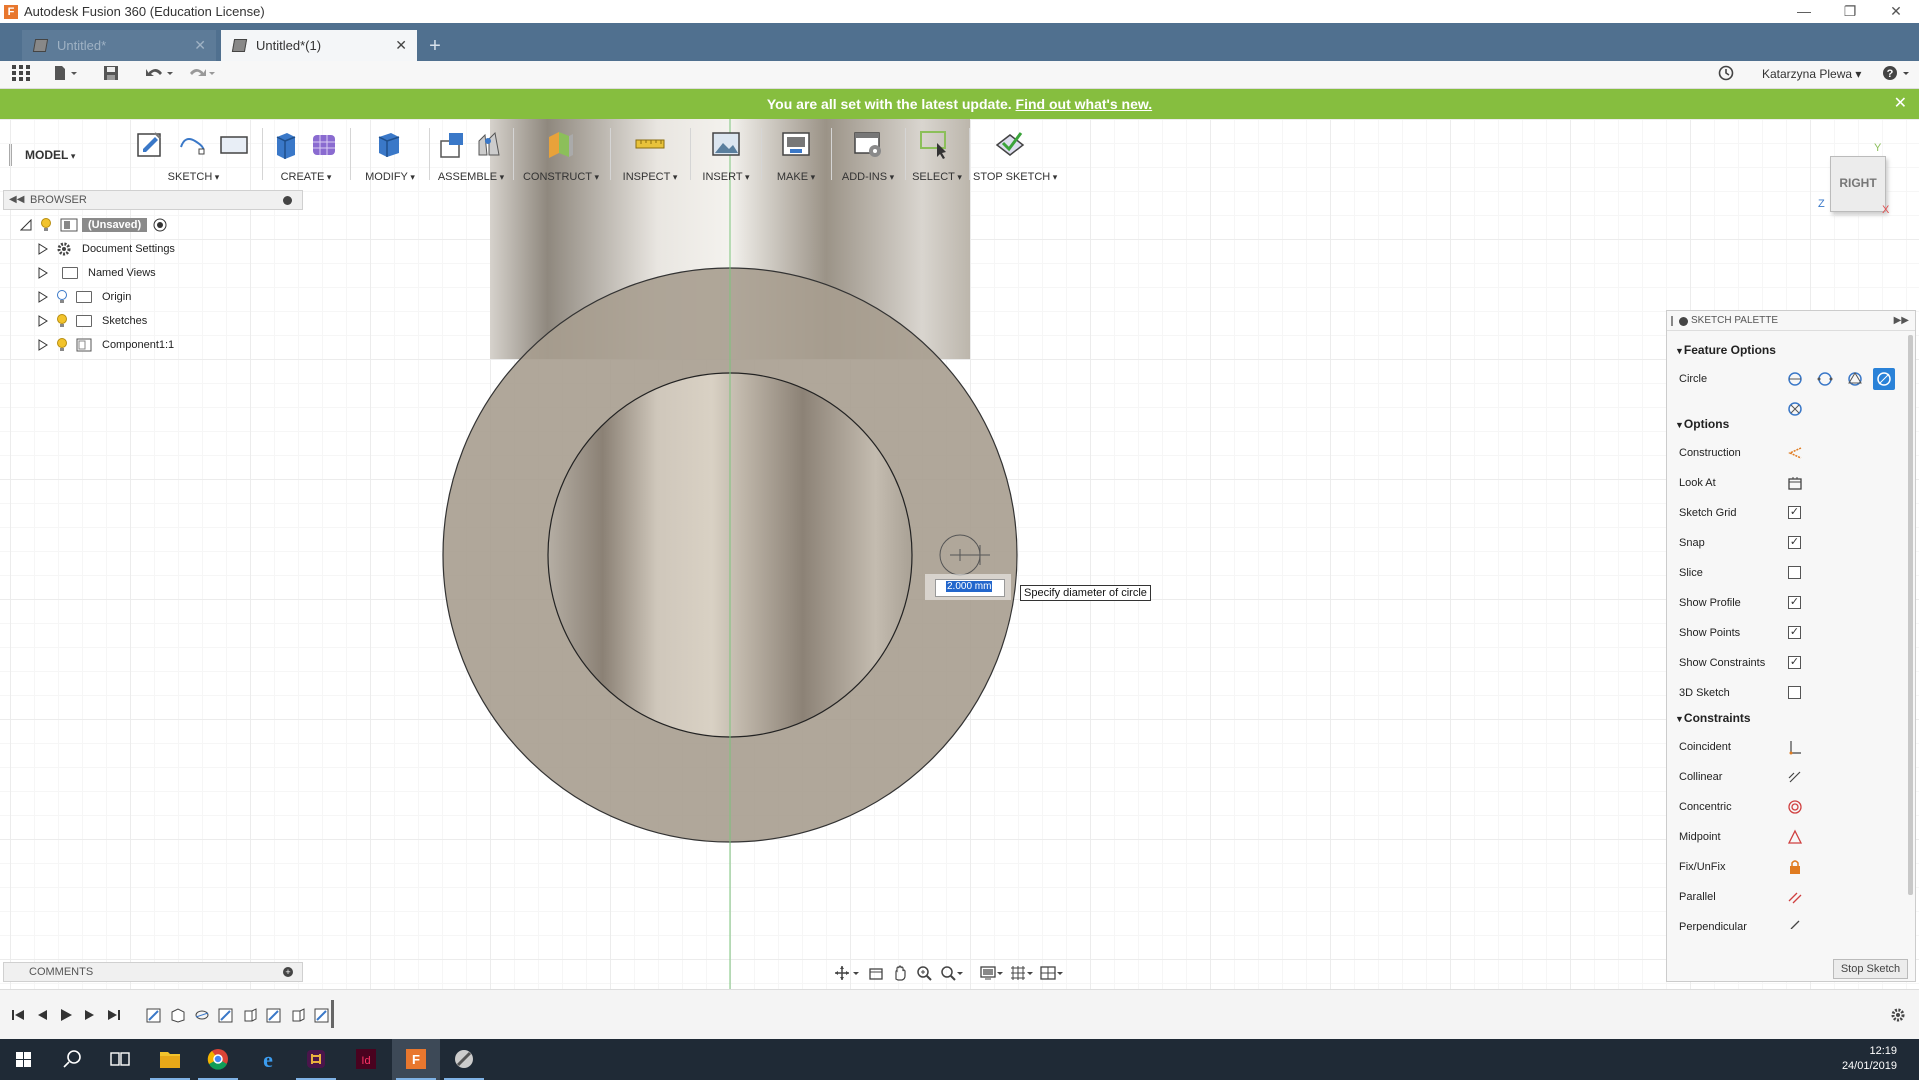 This screenshot has height=1080, width=1919. Describe the element at coordinates (288, 972) in the screenshot. I see `add-comment-icon: +` at that location.